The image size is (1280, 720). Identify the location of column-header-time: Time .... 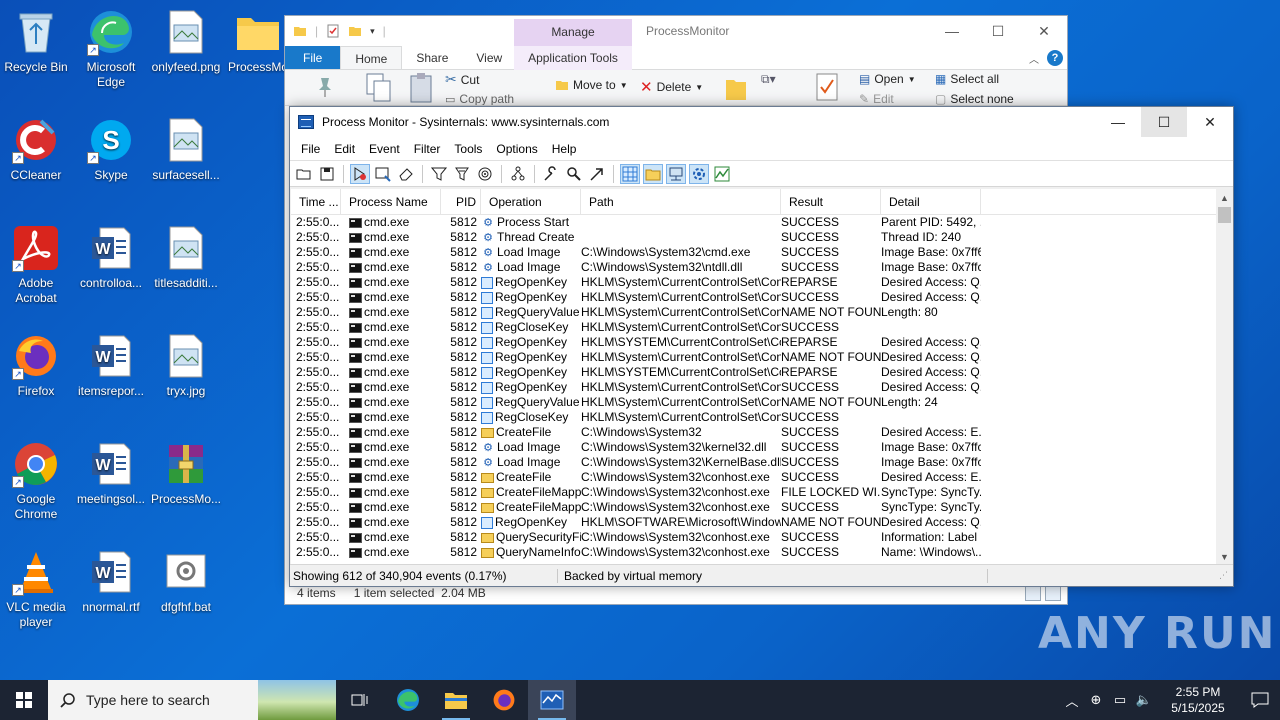
(316, 202).